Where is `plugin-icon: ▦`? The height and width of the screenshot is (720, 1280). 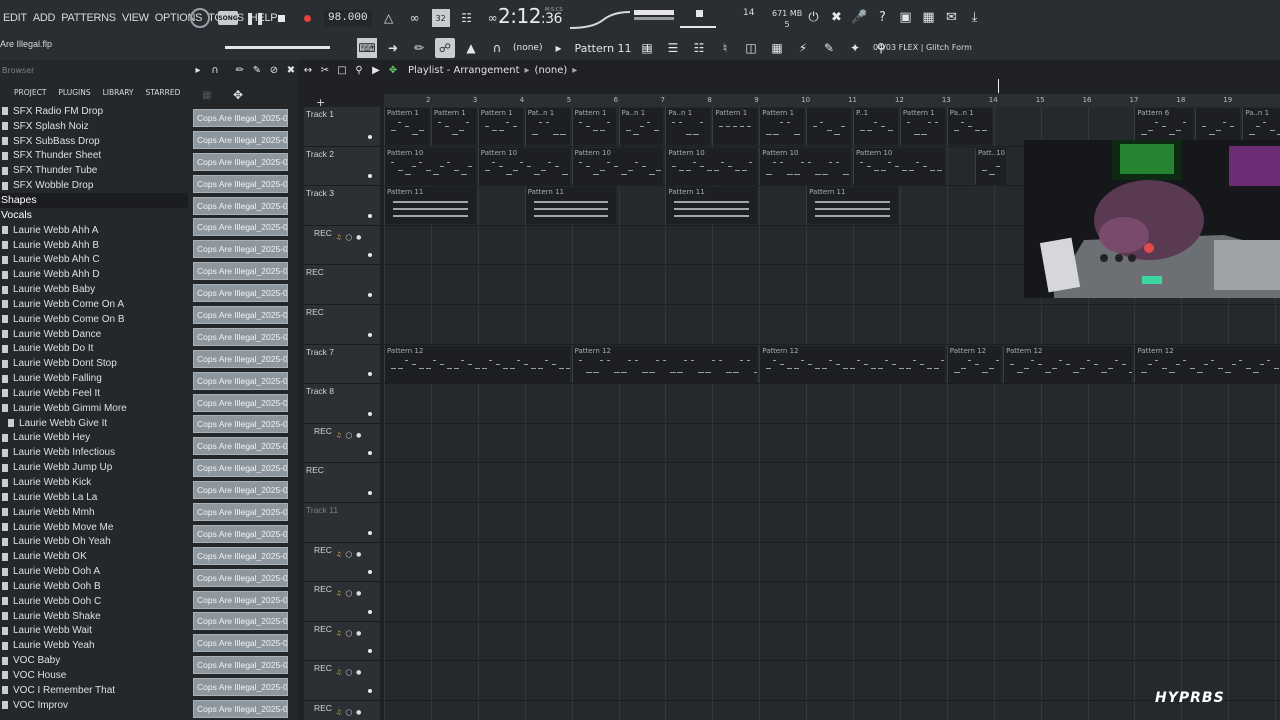 plugin-icon: ▦ is located at coordinates (928, 17).